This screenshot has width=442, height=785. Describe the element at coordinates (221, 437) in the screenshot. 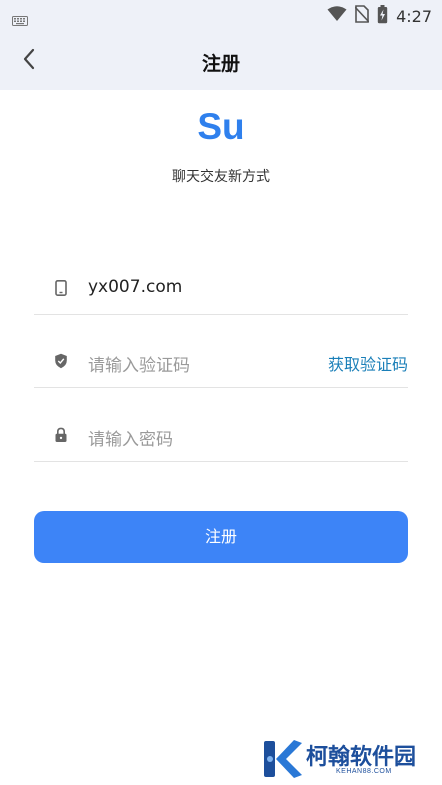

I see `password-field: 请输入密码` at that location.